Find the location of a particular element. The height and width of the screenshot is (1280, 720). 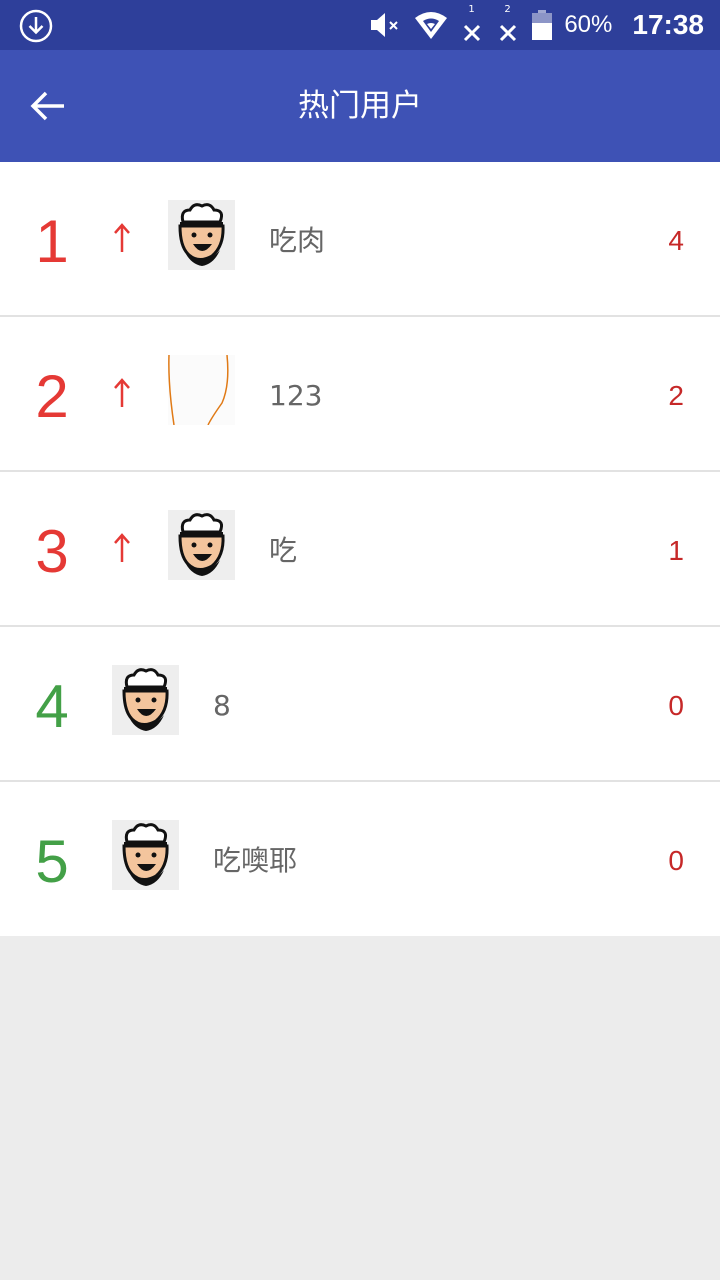

rank-number: 2 is located at coordinates (52, 396).